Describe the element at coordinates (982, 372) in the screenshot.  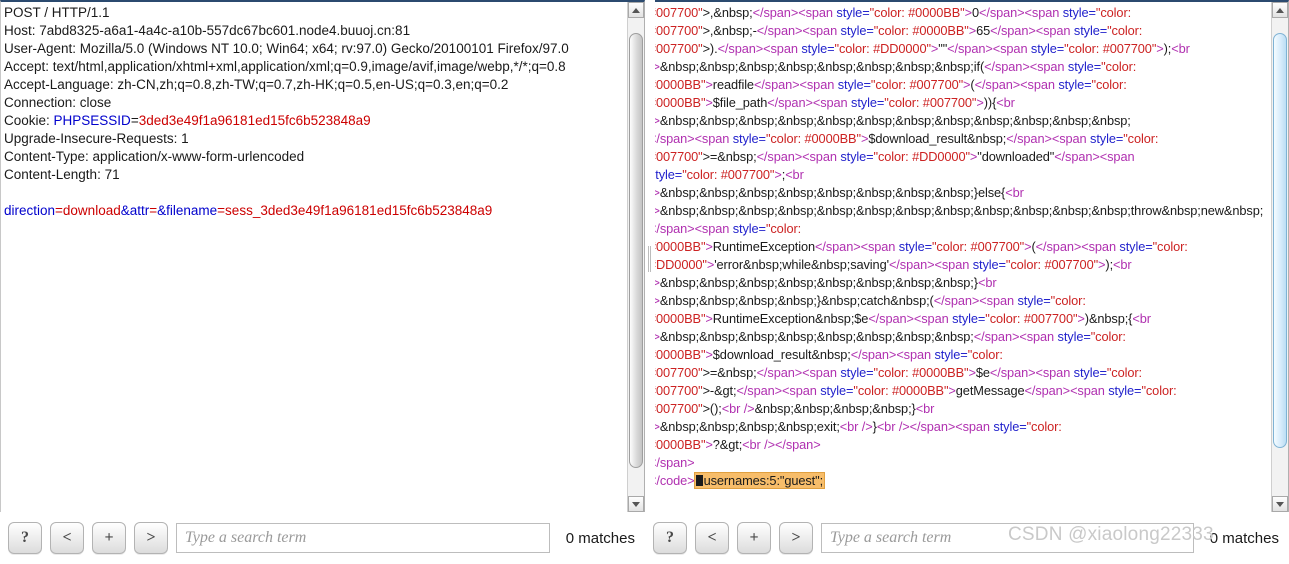
I see `markup-text: $e` at that location.